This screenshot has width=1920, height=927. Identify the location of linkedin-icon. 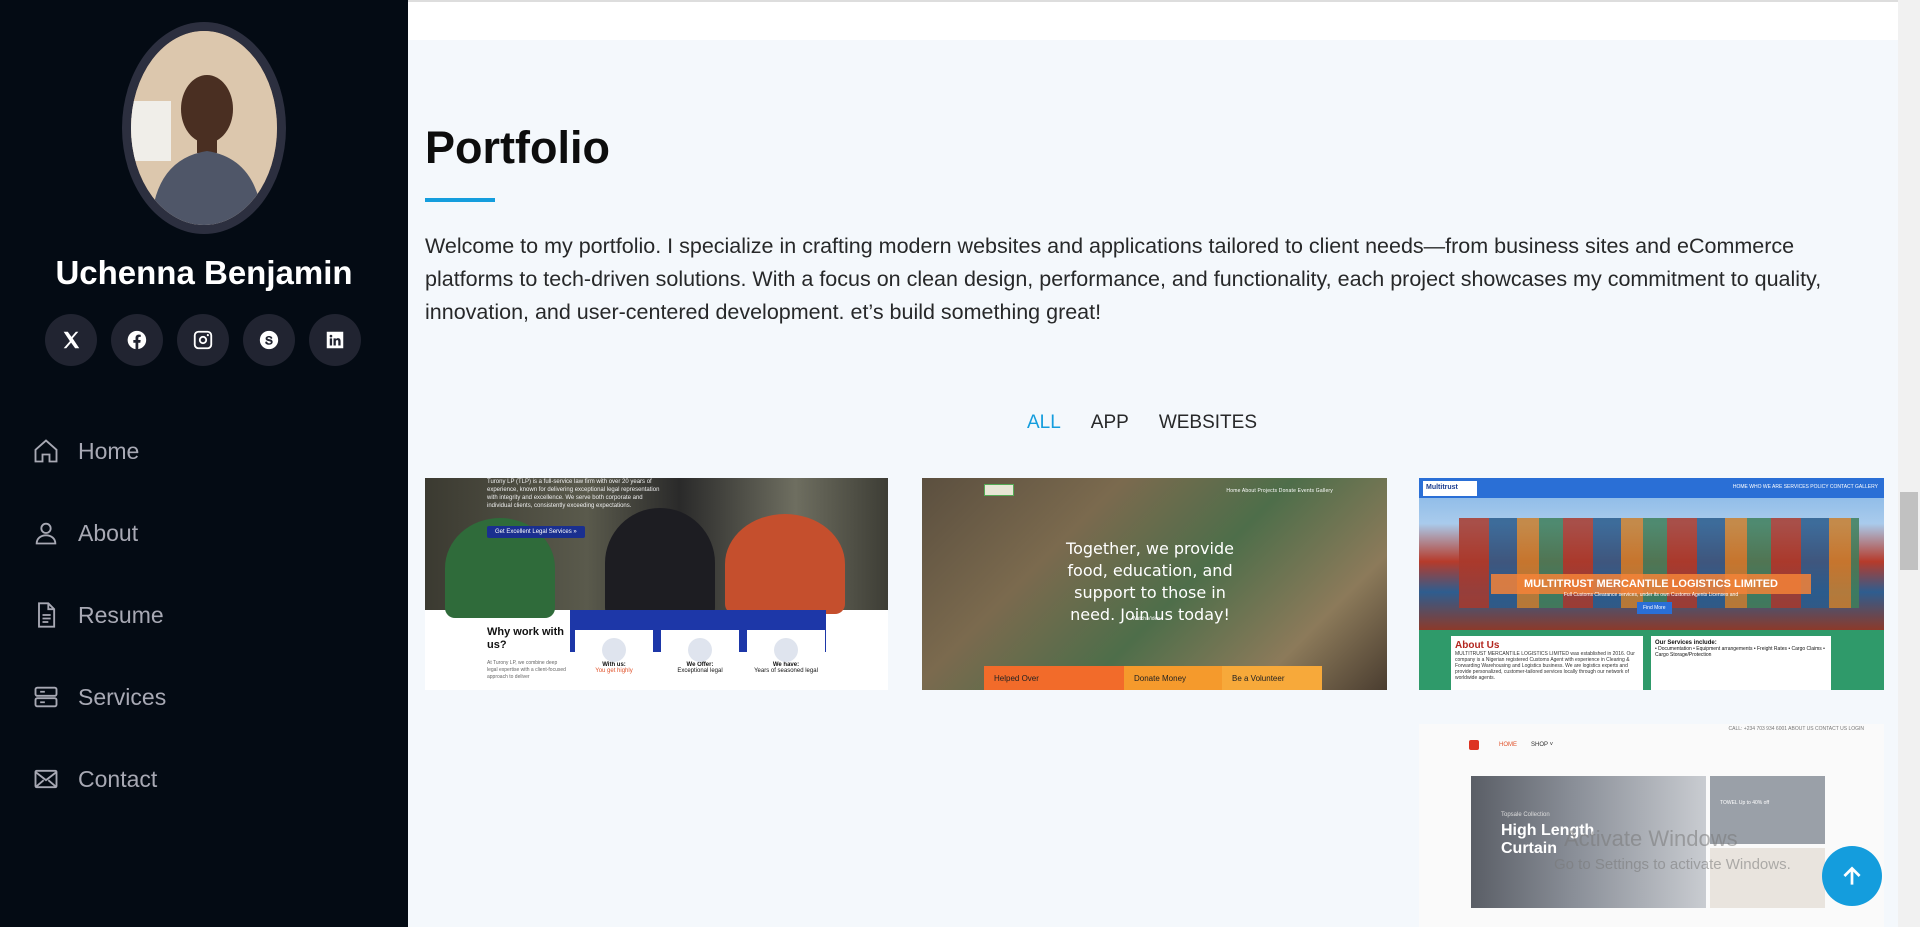
(335, 340).